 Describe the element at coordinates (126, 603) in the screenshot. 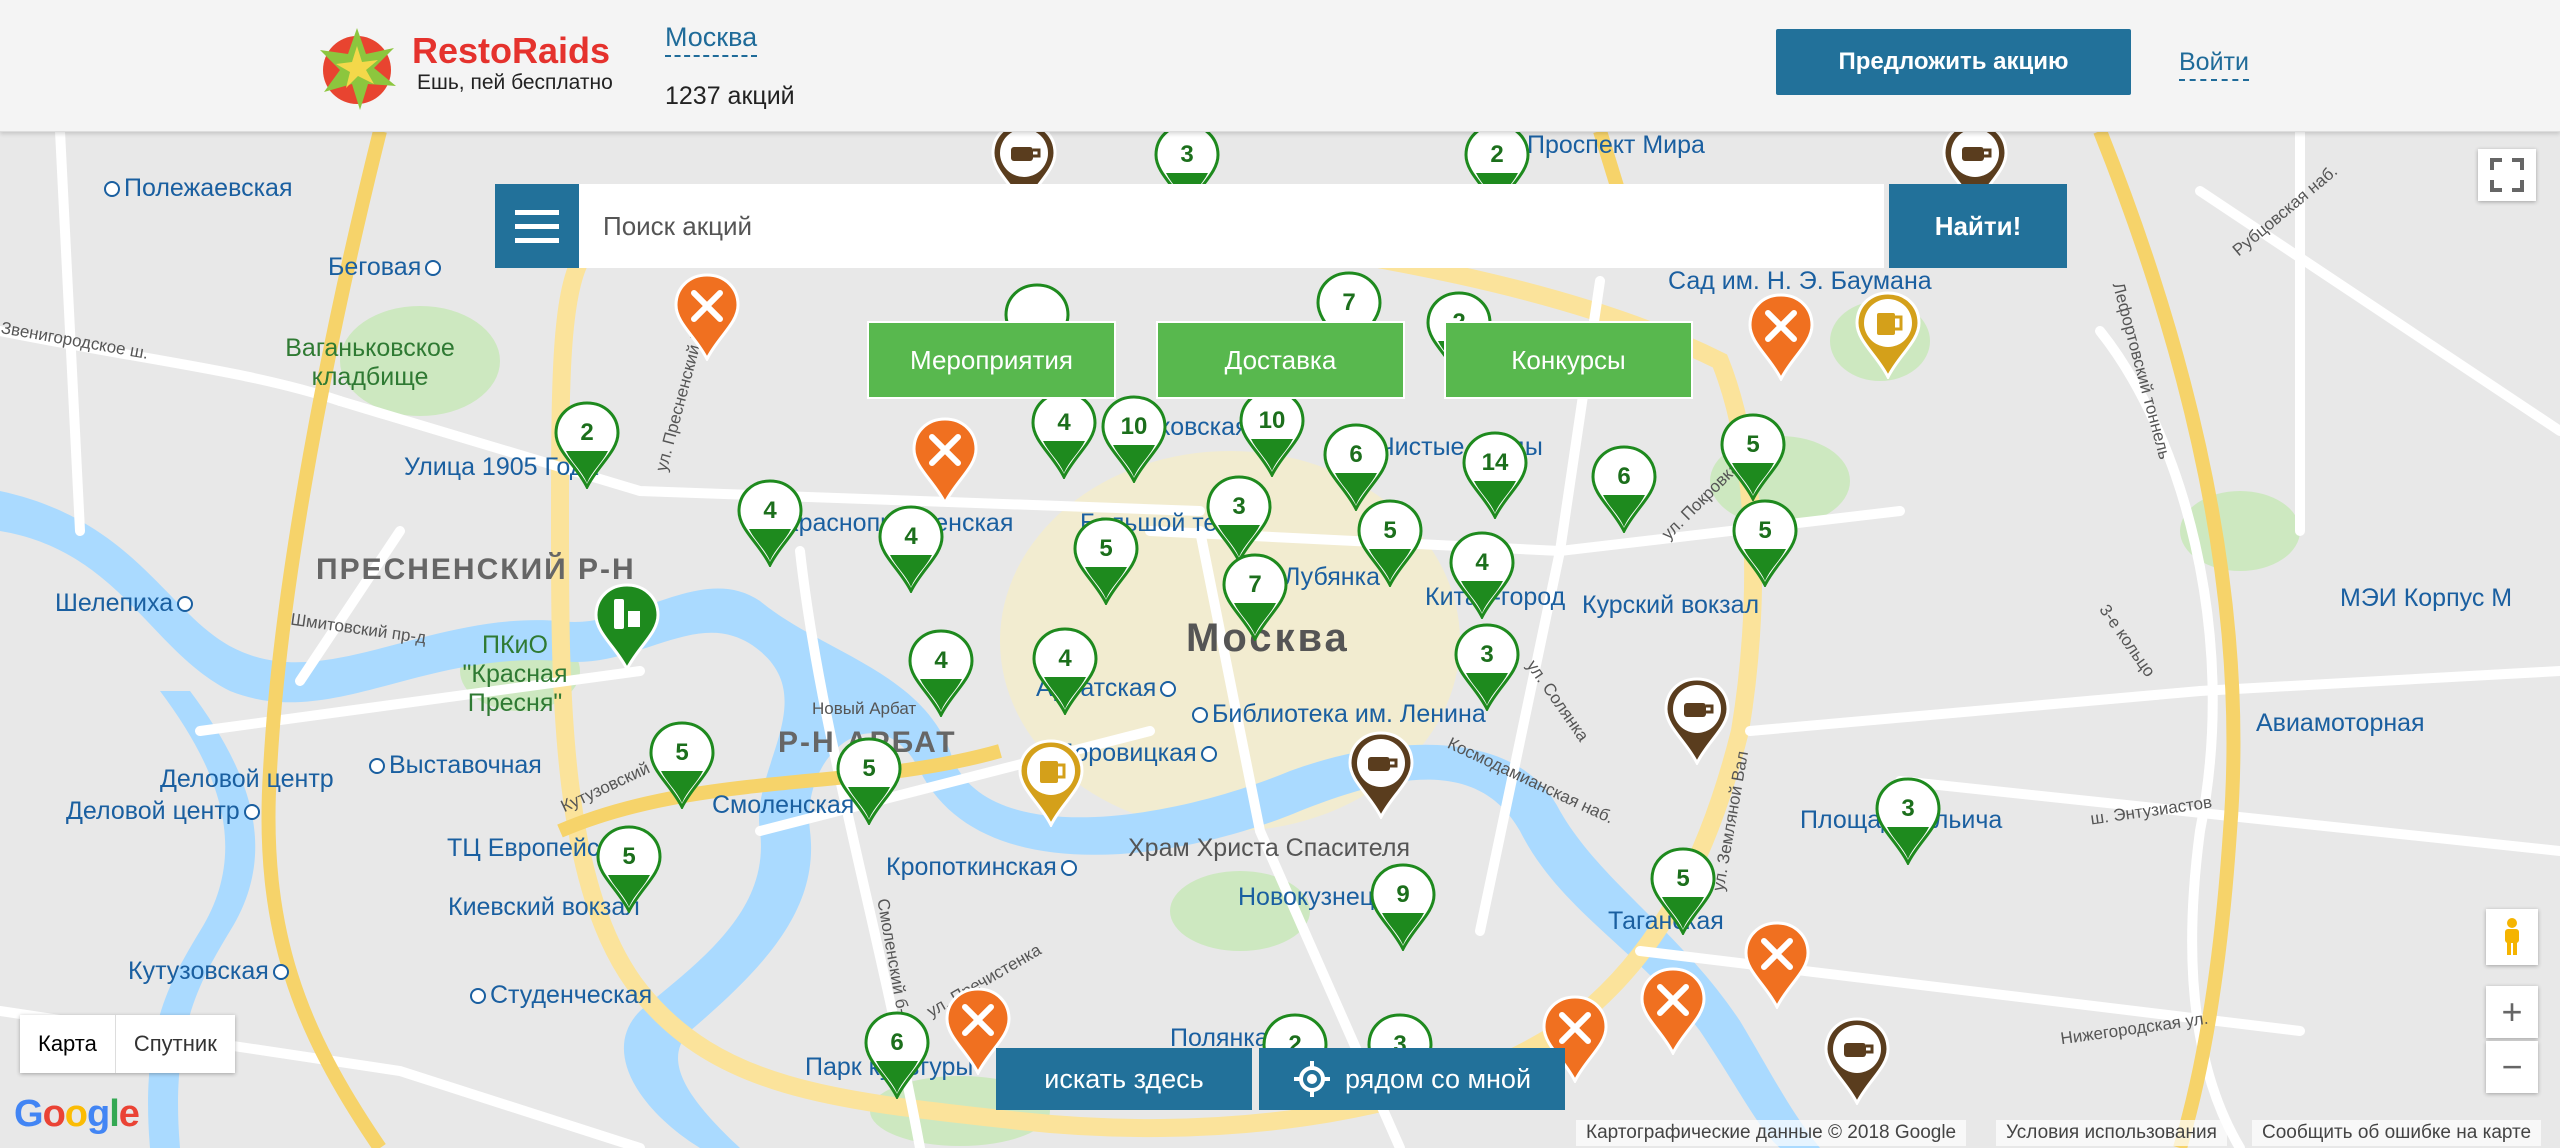

I see `place-label: Шелепиха` at that location.